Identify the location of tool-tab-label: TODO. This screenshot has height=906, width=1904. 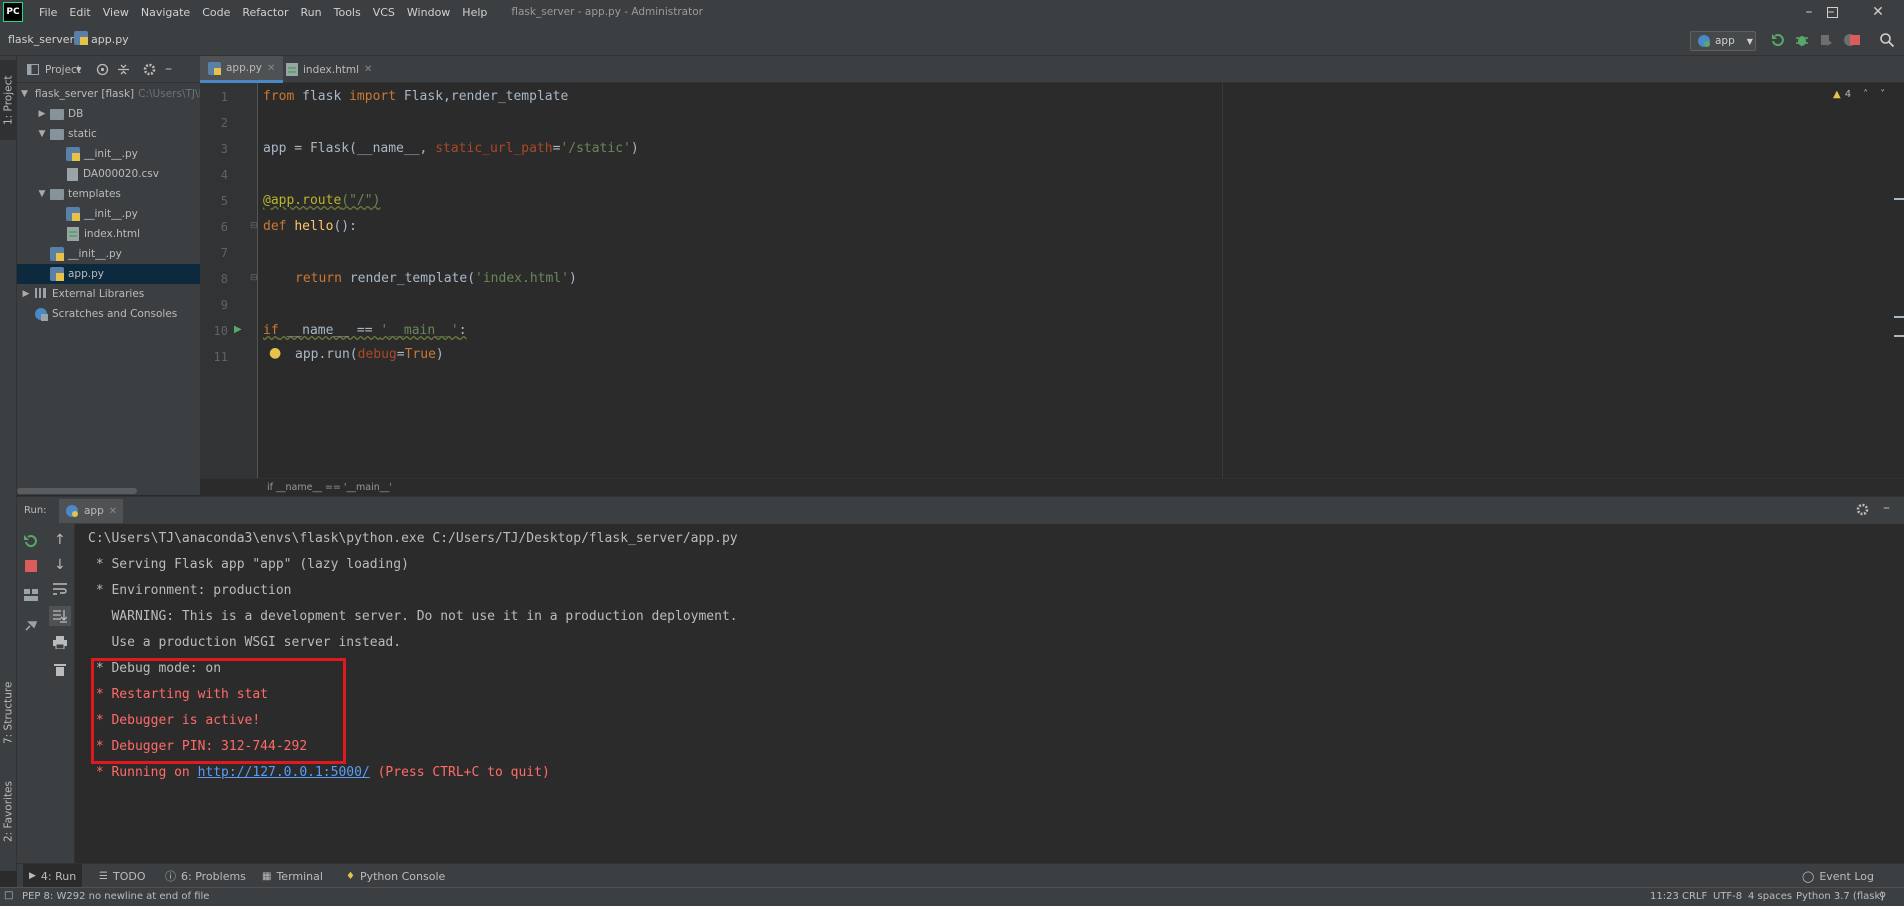
(129, 876).